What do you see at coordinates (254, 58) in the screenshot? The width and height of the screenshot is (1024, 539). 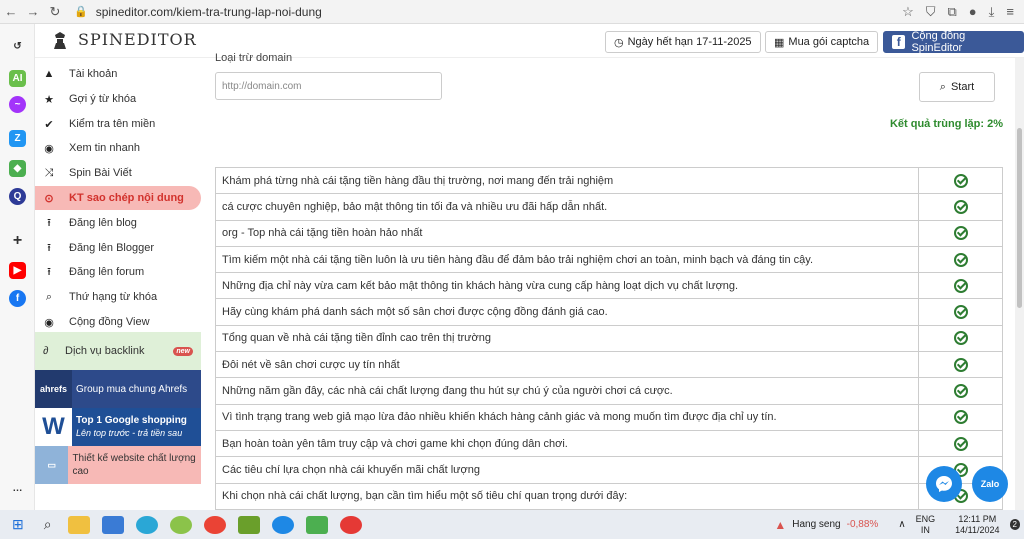 I see `exclude-domain-label: Loại trừ domain` at bounding box center [254, 58].